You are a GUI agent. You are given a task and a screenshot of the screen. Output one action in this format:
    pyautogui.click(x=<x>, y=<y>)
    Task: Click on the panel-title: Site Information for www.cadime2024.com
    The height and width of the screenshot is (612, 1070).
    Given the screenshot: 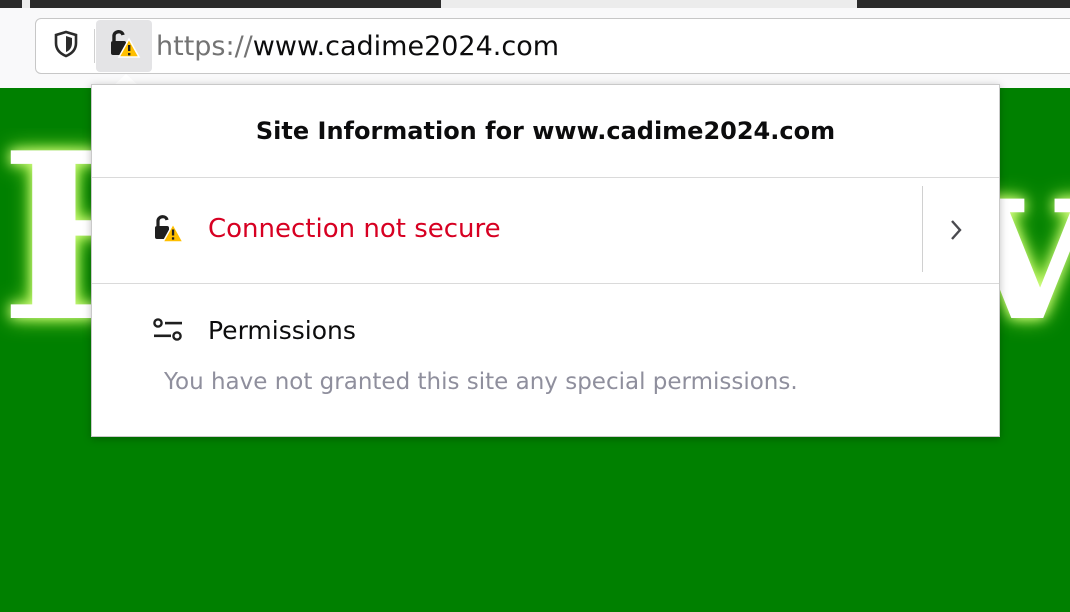 What is the action you would take?
    pyautogui.click(x=545, y=131)
    